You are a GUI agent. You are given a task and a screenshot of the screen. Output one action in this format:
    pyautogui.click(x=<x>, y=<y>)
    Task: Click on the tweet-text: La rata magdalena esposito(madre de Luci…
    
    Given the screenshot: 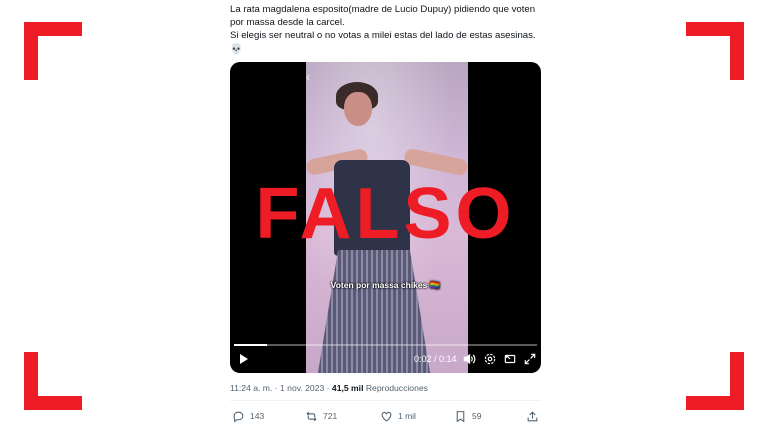 What is the action you would take?
    pyautogui.click(x=390, y=29)
    